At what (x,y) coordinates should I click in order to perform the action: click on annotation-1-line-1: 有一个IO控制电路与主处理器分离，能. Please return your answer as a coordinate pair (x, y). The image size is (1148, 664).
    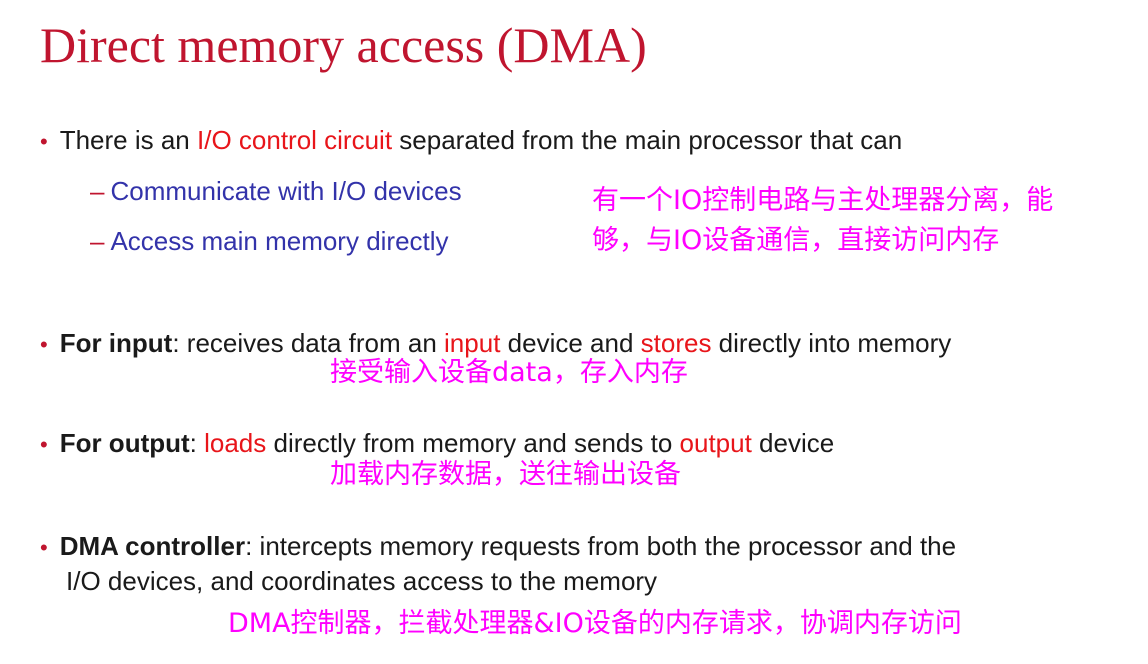
    Looking at the image, I should click on (823, 200).